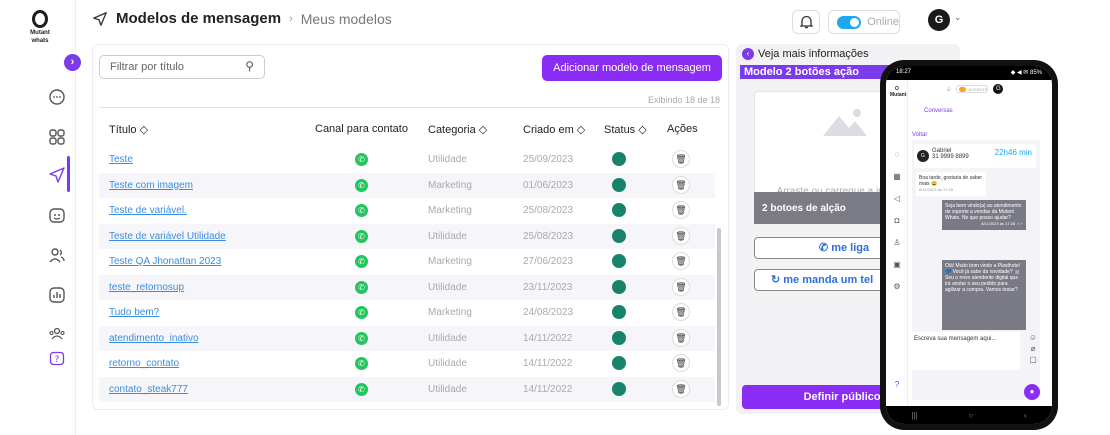  What do you see at coordinates (958, 17) in the screenshot?
I see `chevron-down-icon: ⌄` at bounding box center [958, 17].